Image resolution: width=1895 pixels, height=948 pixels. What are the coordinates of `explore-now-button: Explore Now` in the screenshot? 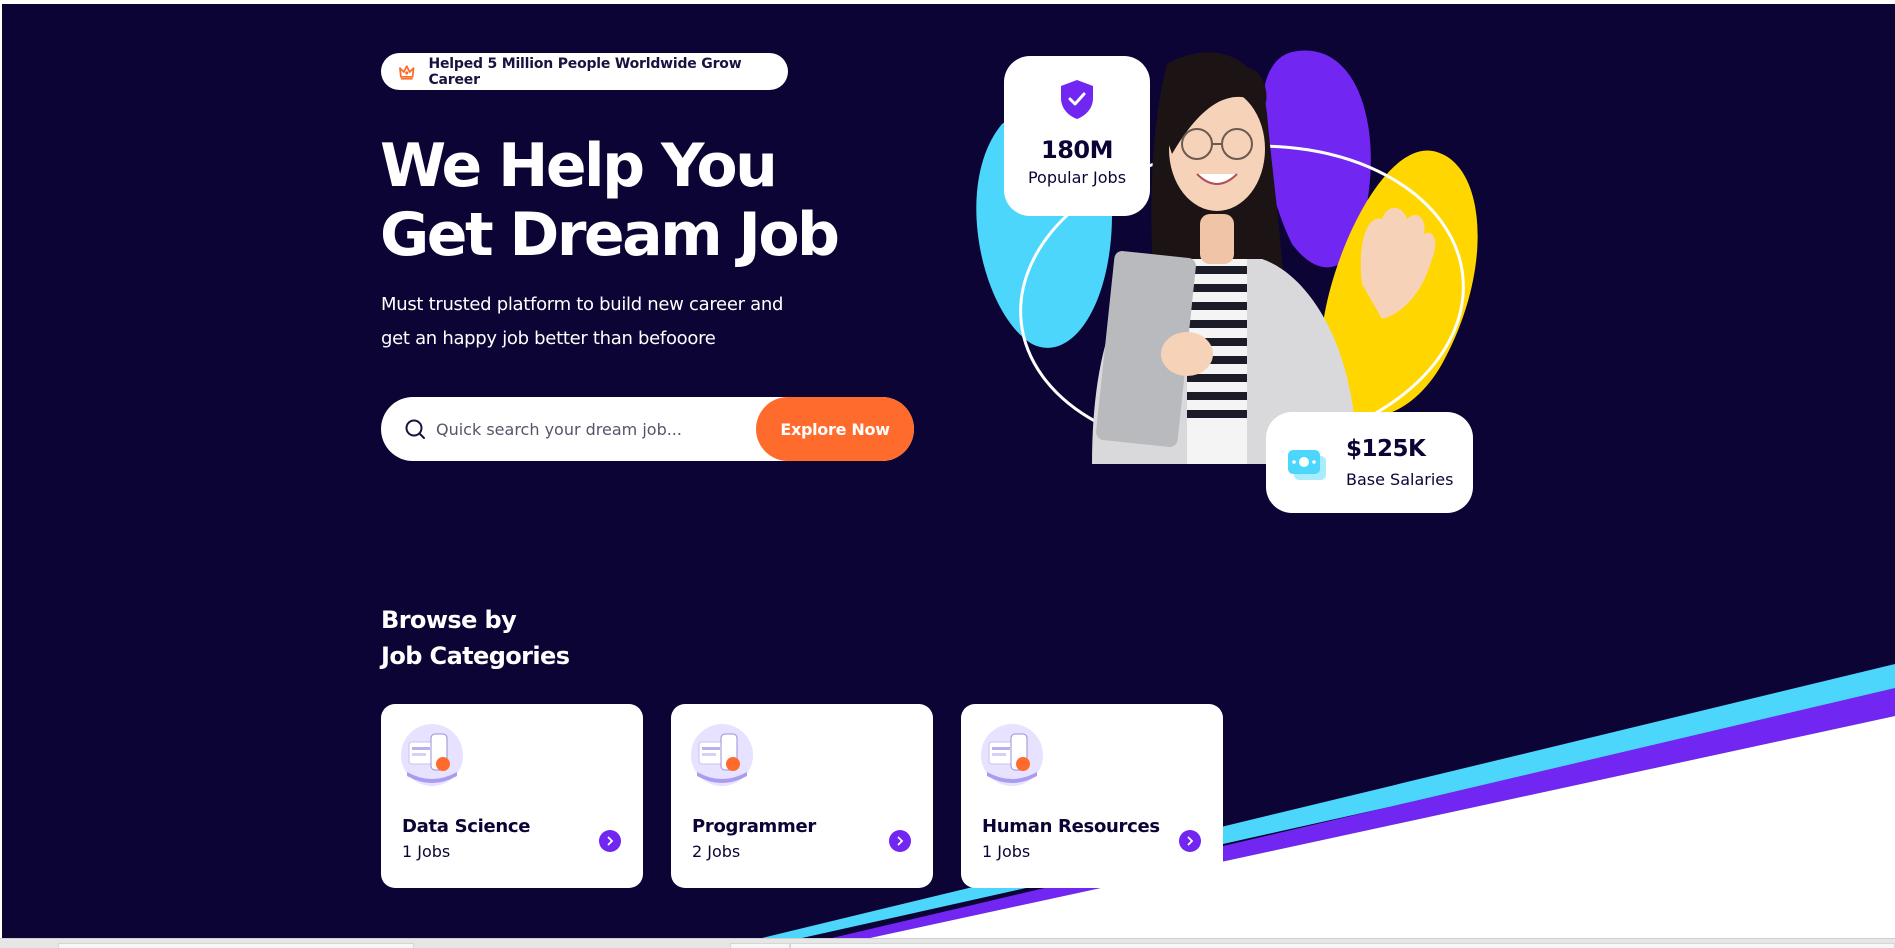 It's located at (835, 429).